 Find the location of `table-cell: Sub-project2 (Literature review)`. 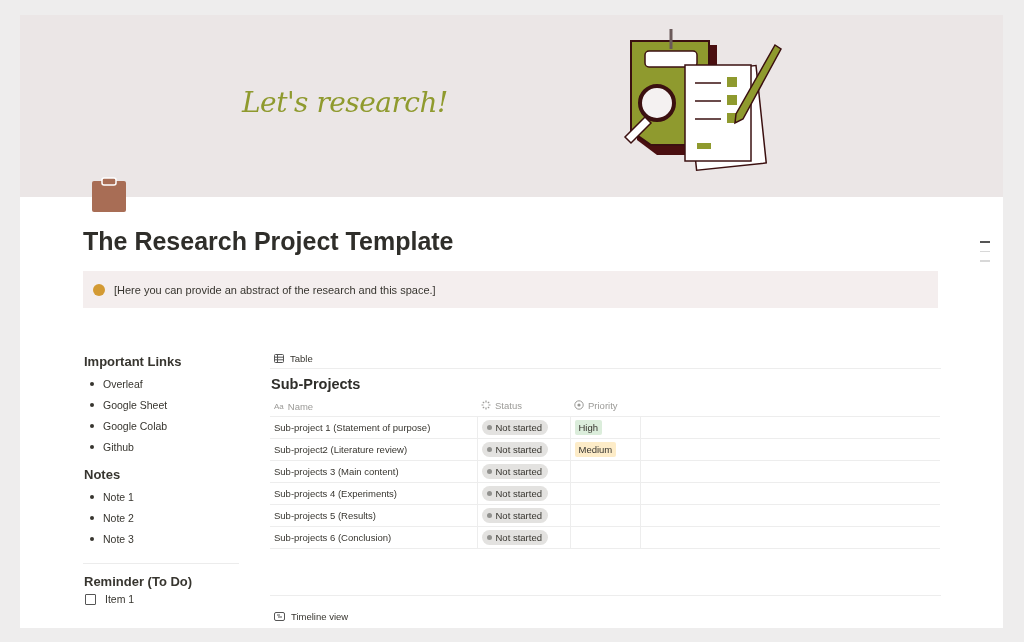

table-cell: Sub-project2 (Literature review) is located at coordinates (341, 449).